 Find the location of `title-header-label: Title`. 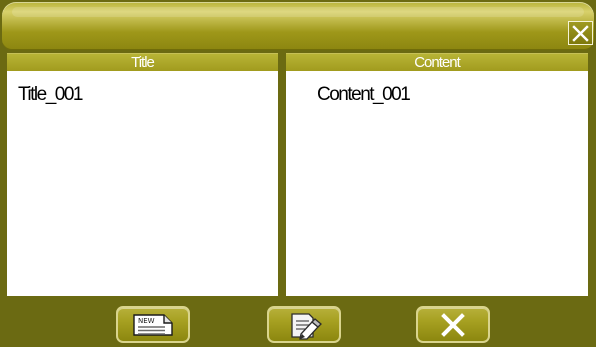

title-header-label: Title is located at coordinates (143, 62).